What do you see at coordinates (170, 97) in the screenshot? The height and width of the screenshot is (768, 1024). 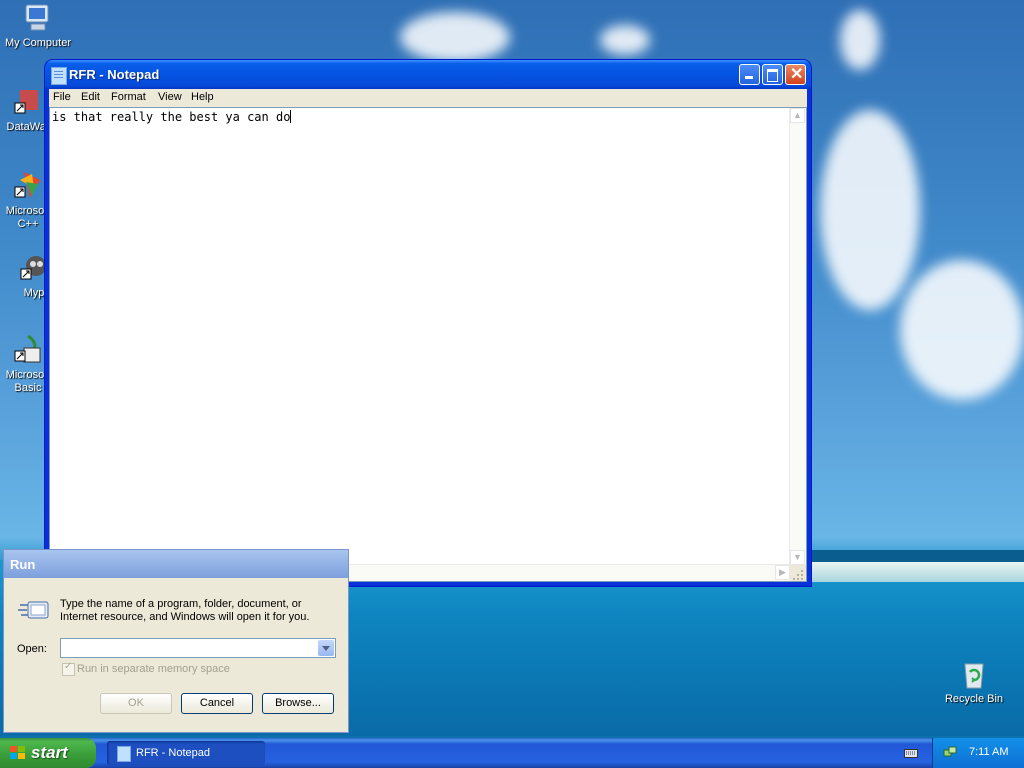 I see `menu-view: View` at bounding box center [170, 97].